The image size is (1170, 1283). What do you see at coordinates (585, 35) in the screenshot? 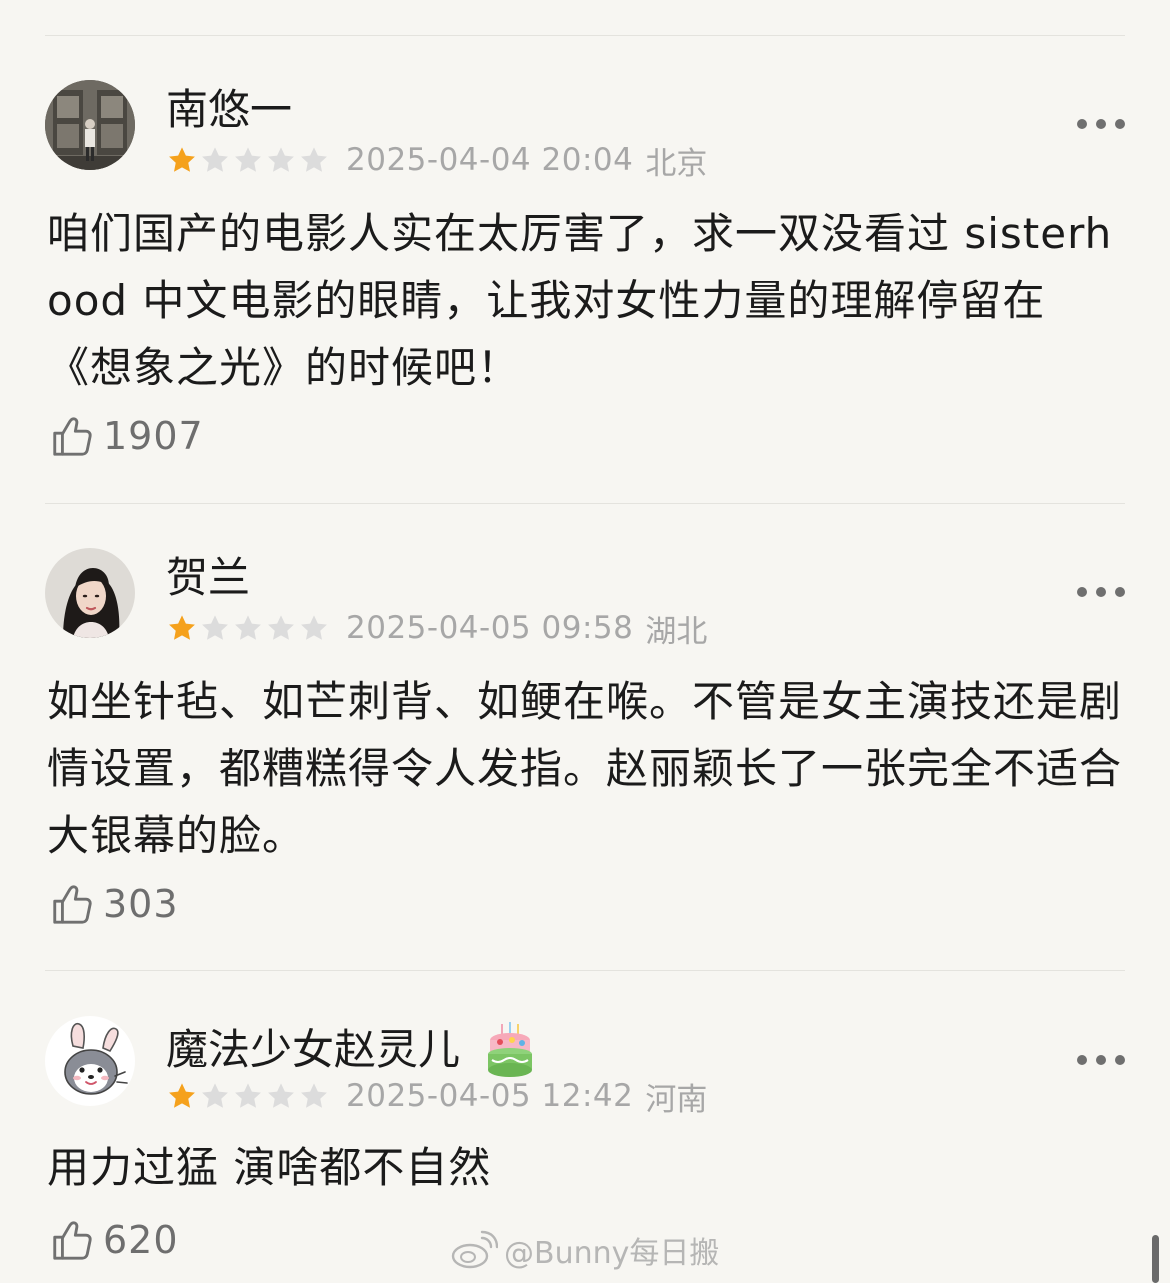
I see `top-divider` at bounding box center [585, 35].